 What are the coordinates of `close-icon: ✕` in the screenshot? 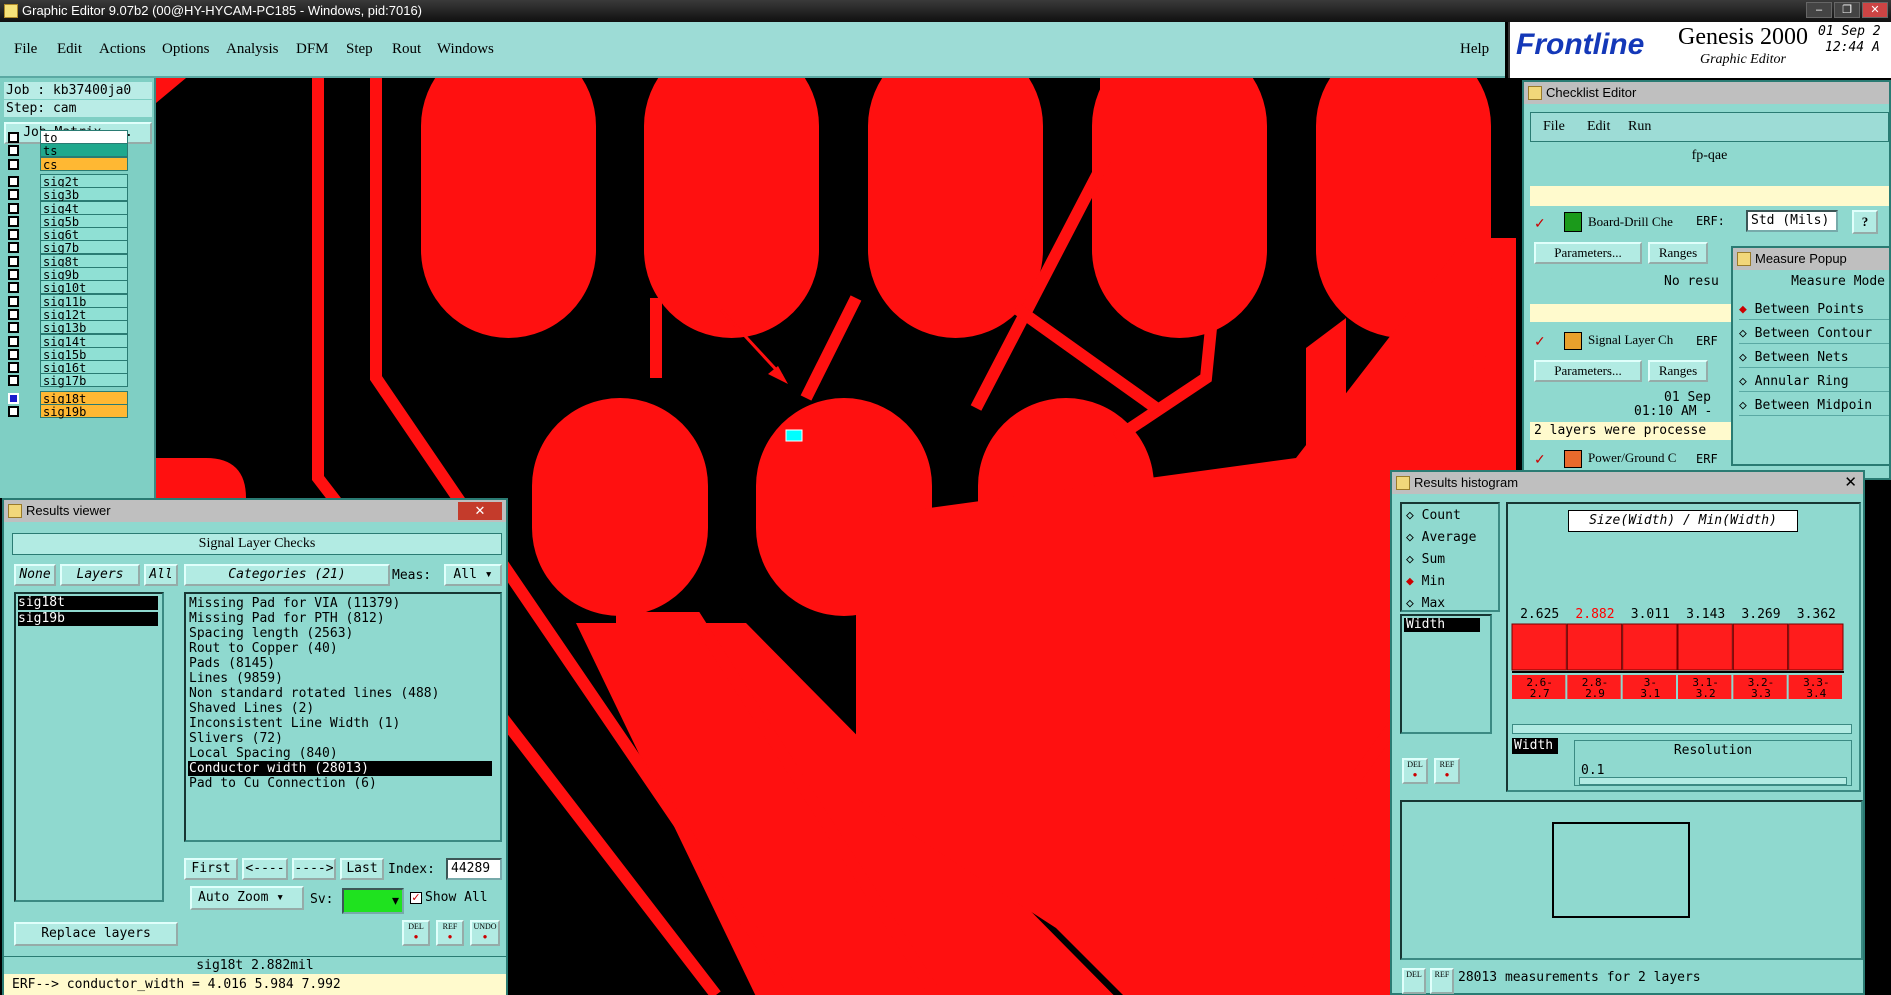 It's located at (1850, 483).